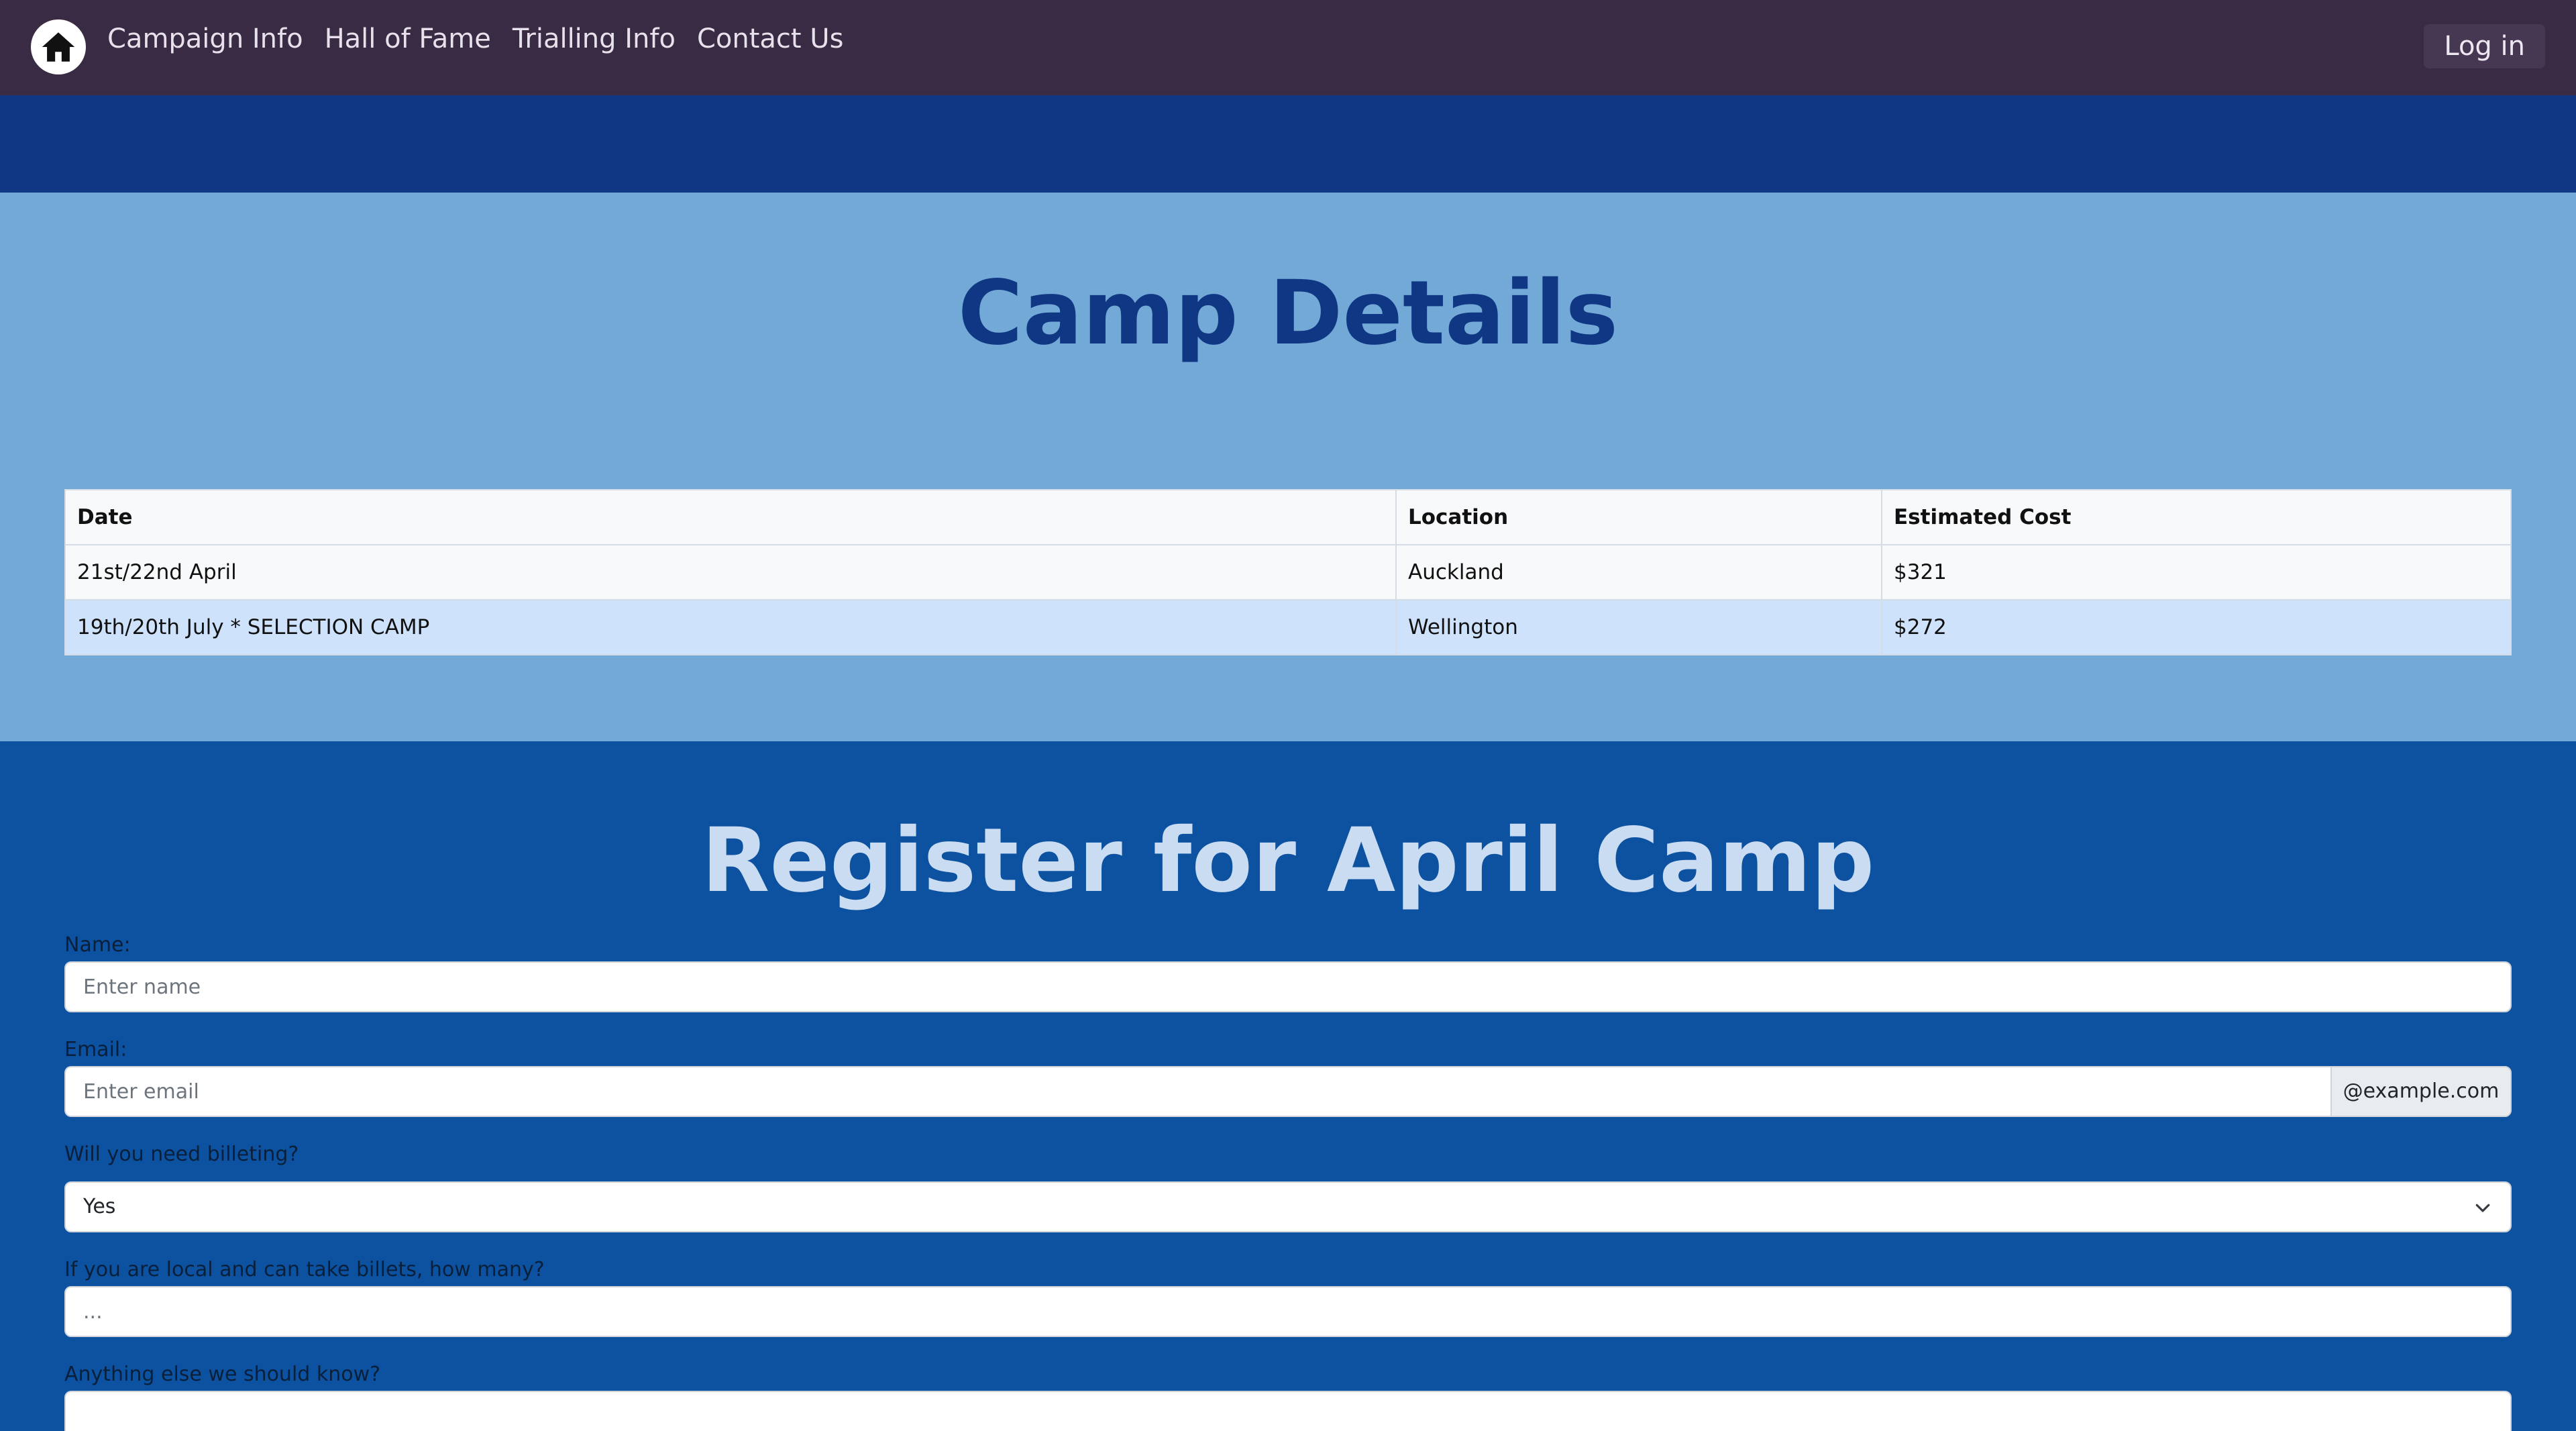 The width and height of the screenshot is (2576, 1431). What do you see at coordinates (95, 1049) in the screenshot?
I see `email-label: Email:` at bounding box center [95, 1049].